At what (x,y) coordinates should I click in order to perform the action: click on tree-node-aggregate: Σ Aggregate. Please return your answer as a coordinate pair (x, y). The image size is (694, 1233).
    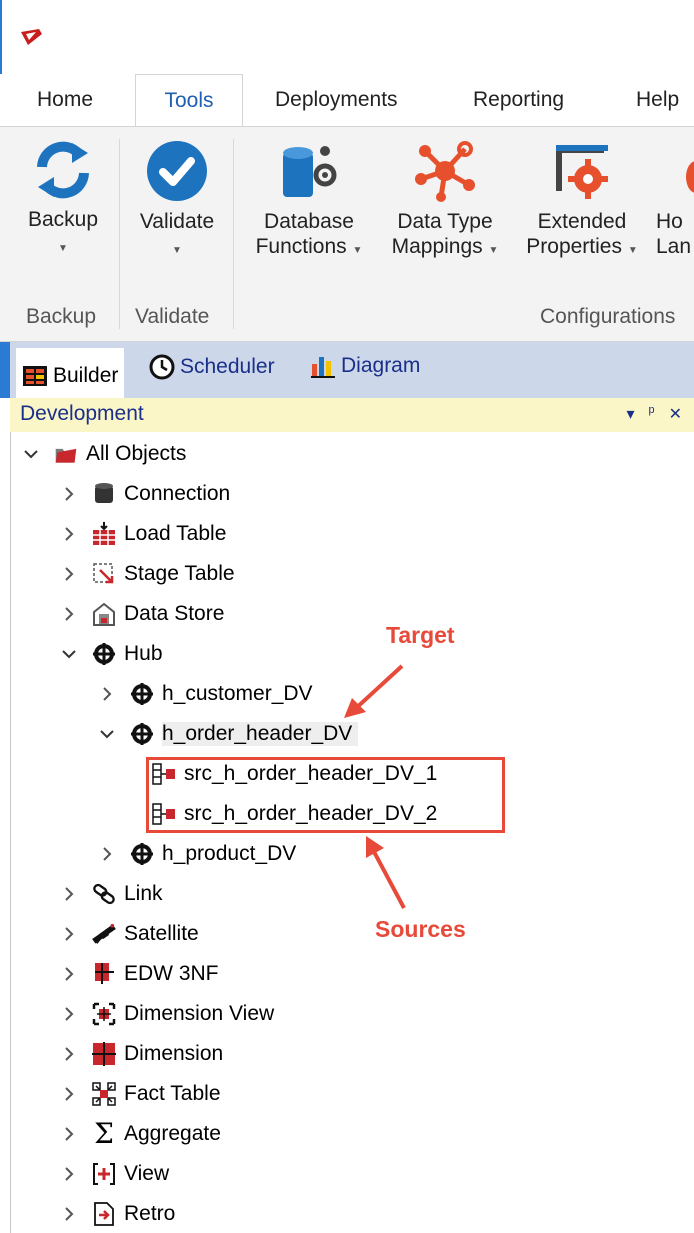
    Looking at the image, I should click on (139, 1134).